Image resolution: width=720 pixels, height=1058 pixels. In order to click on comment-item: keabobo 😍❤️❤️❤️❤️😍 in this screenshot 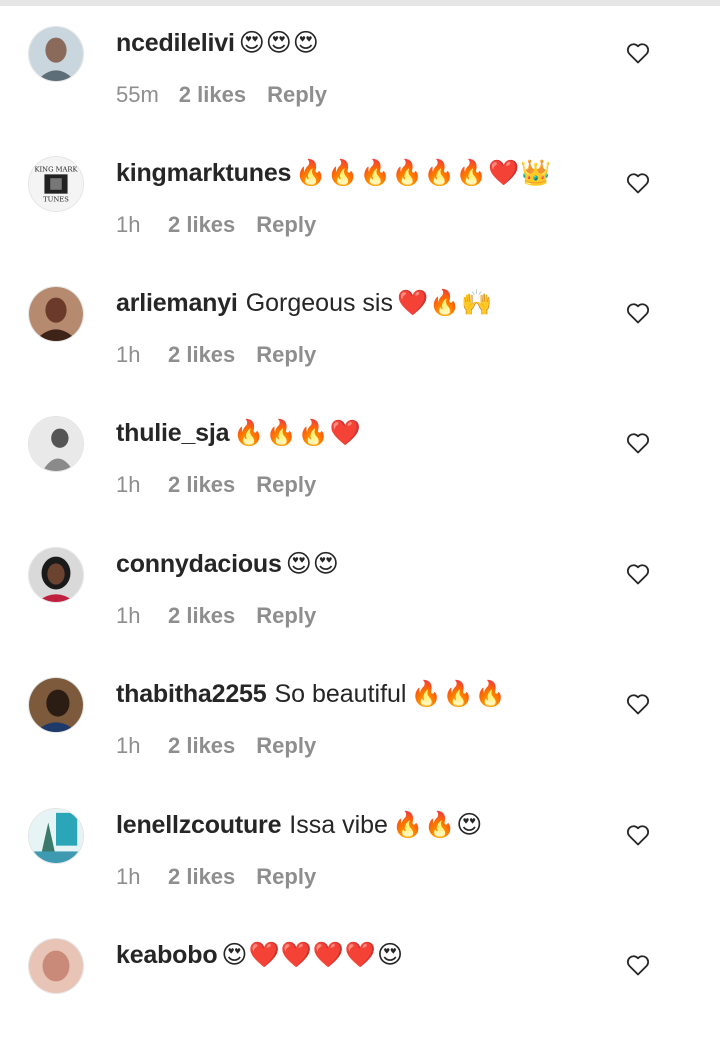, I will do `click(360, 998)`.